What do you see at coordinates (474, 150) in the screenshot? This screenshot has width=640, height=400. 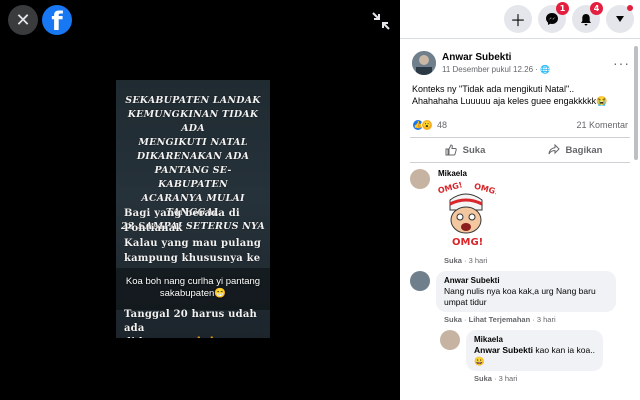 I see `like-label: Suka` at bounding box center [474, 150].